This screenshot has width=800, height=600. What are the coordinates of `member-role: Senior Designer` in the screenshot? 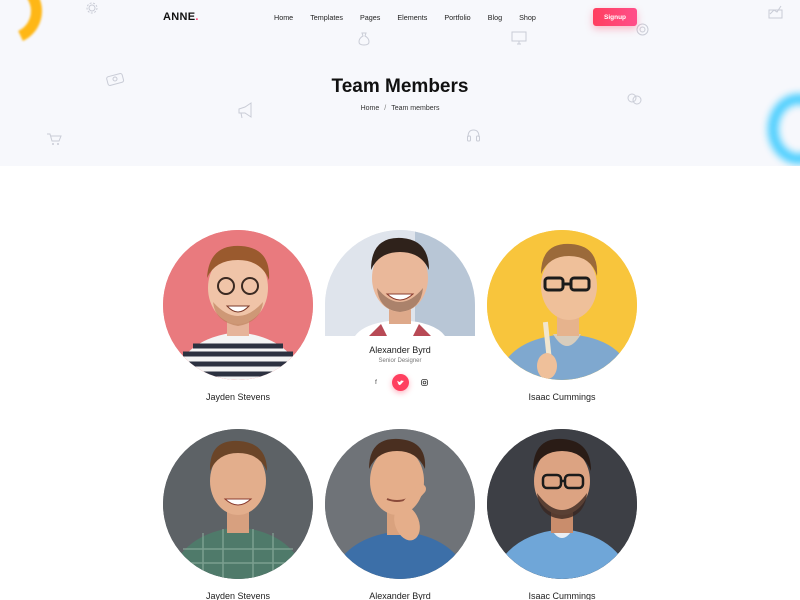 It's located at (400, 361).